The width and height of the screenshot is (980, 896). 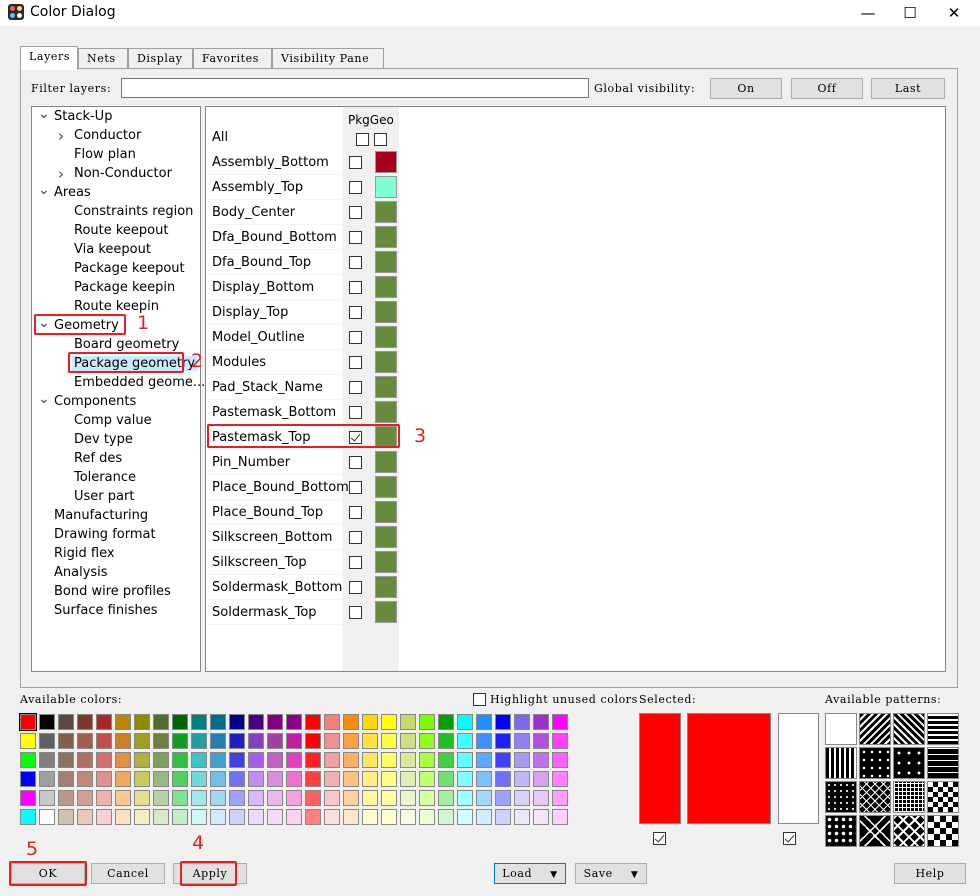 What do you see at coordinates (104, 496) in the screenshot?
I see `tree-item: User part` at bounding box center [104, 496].